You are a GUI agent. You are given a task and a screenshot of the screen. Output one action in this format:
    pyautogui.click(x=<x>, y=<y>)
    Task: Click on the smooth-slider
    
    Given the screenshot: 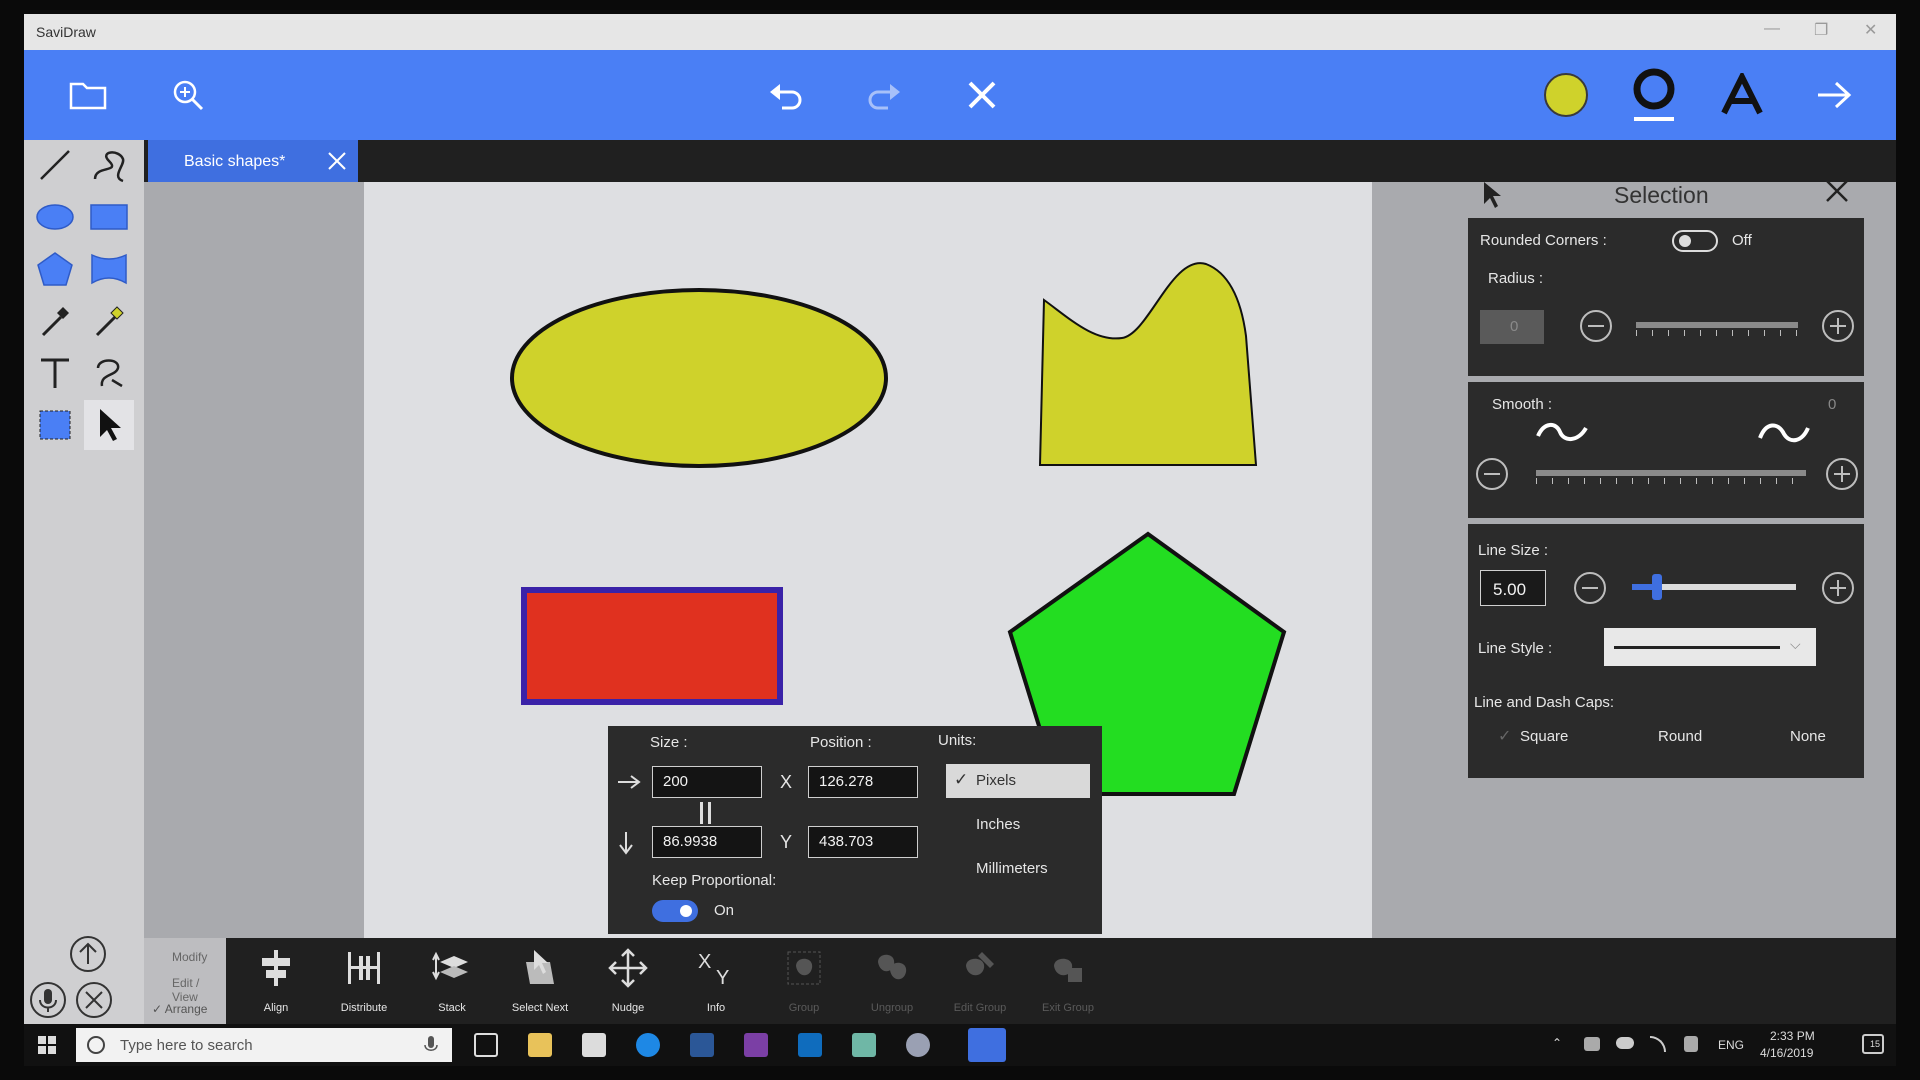 What is the action you would take?
    pyautogui.click(x=1671, y=477)
    